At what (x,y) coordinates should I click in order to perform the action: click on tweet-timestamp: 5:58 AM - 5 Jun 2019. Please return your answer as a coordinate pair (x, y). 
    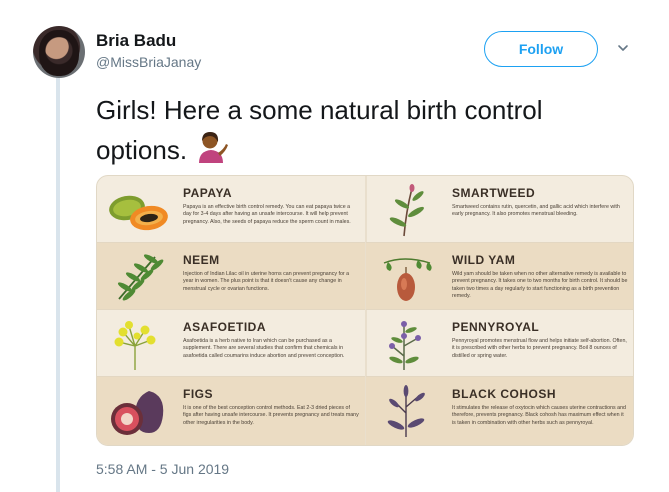
    Looking at the image, I should click on (162, 469).